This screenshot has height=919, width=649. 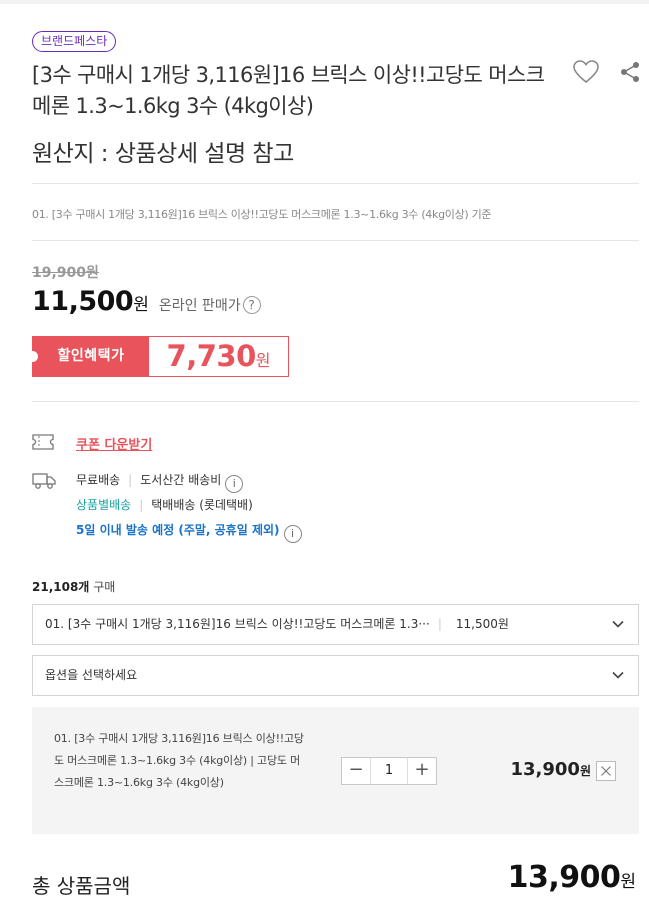 What do you see at coordinates (74, 587) in the screenshot?
I see `purchase-count: 21,108개 구매` at bounding box center [74, 587].